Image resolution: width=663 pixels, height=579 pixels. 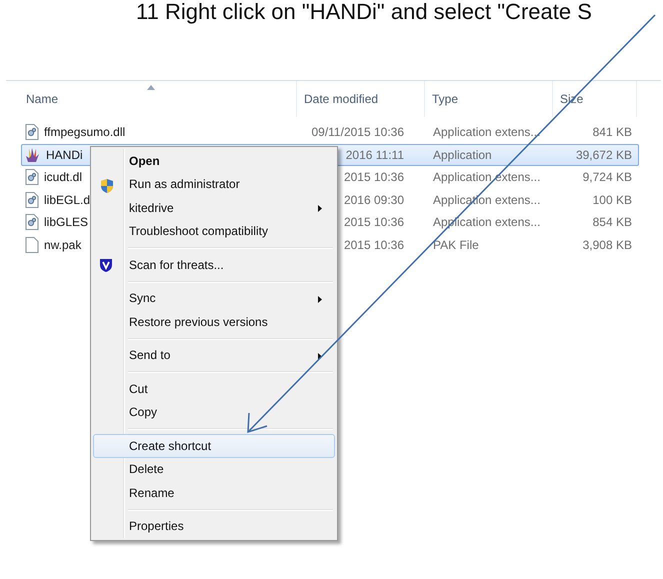 I want to click on file-size: 100 KB, so click(x=612, y=199).